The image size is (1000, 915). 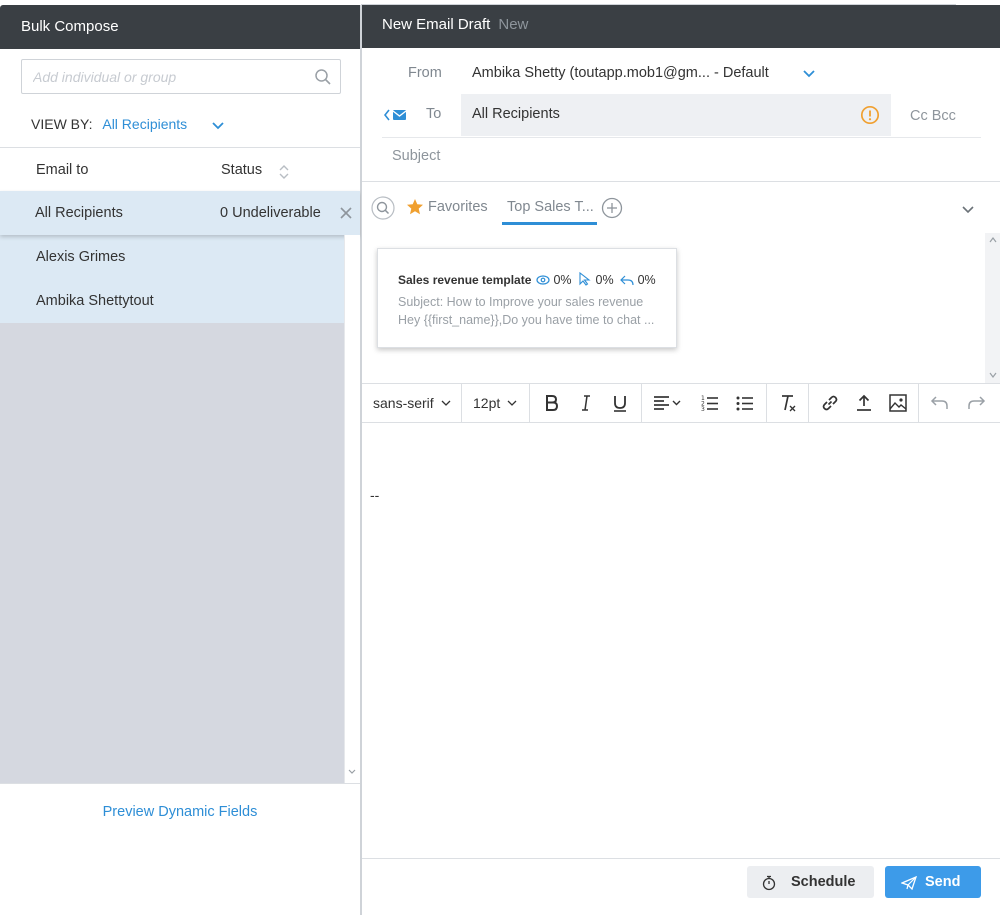 What do you see at coordinates (788, 403) in the screenshot?
I see `clear-formatting-icon` at bounding box center [788, 403].